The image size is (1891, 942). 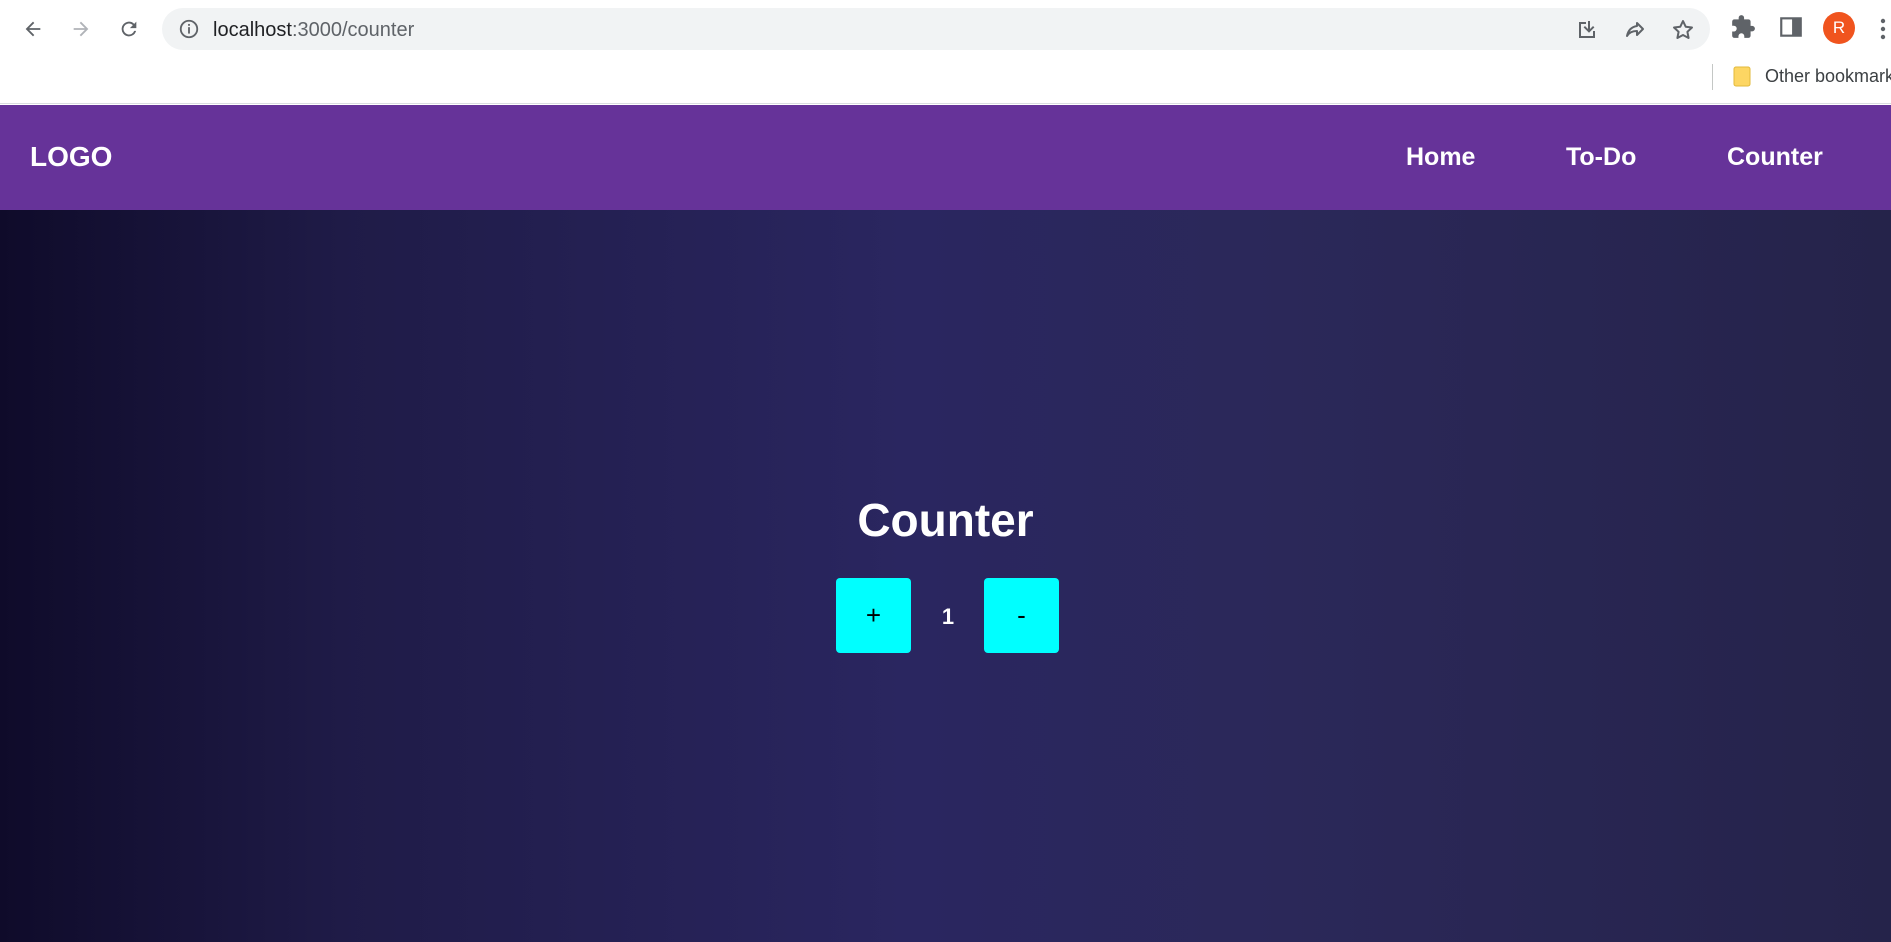 What do you see at coordinates (71, 157) in the screenshot?
I see `logo: LOGO` at bounding box center [71, 157].